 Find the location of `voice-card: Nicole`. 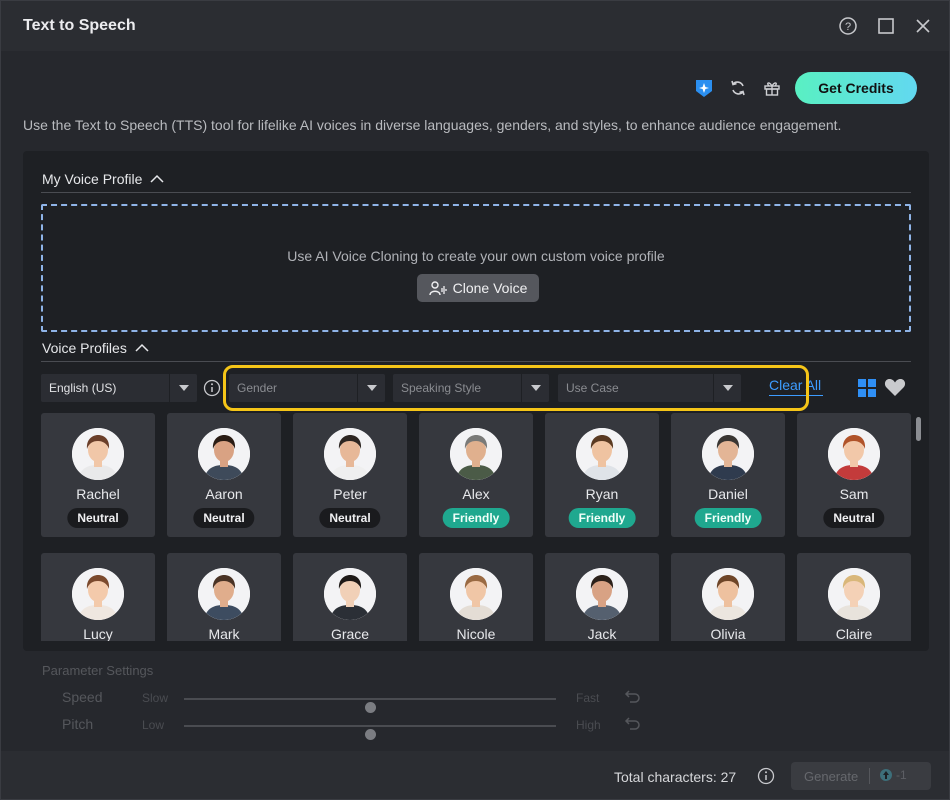

voice-card: Nicole is located at coordinates (476, 597).